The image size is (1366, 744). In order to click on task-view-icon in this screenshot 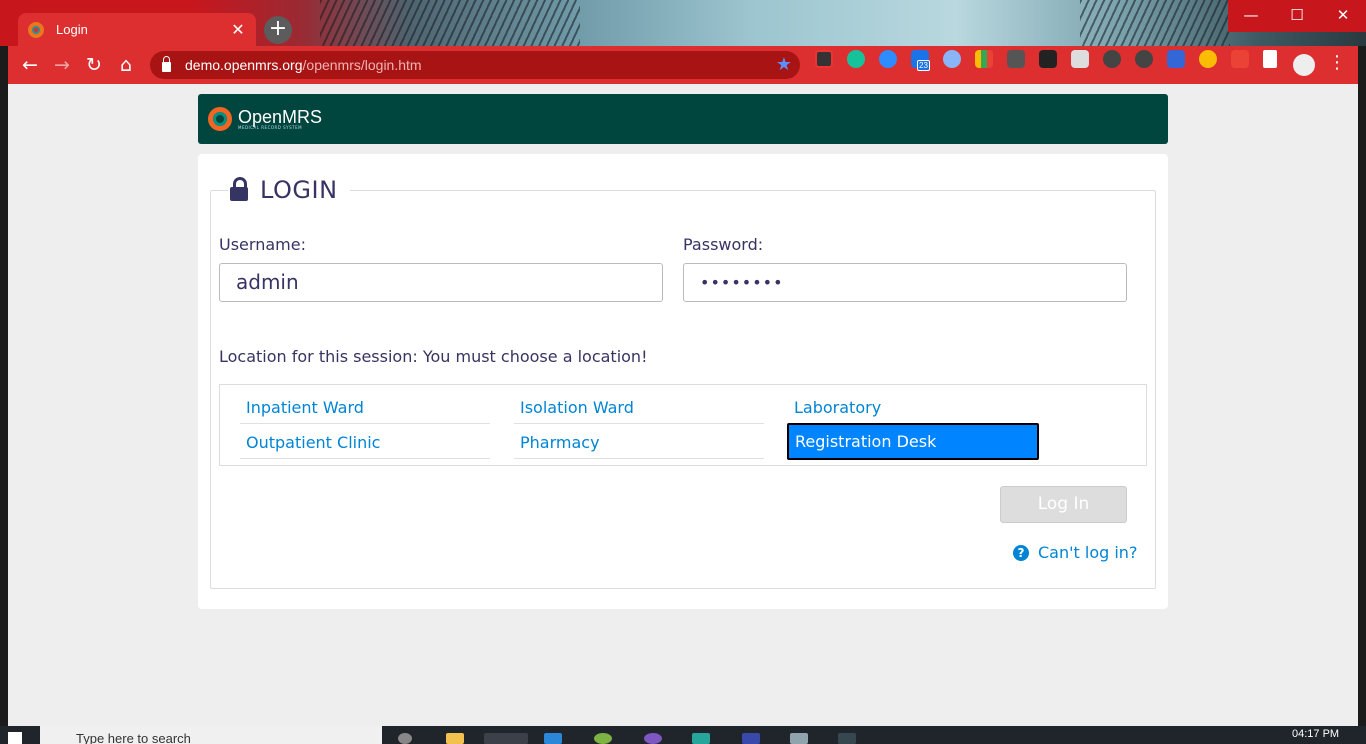, I will do `click(405, 738)`.